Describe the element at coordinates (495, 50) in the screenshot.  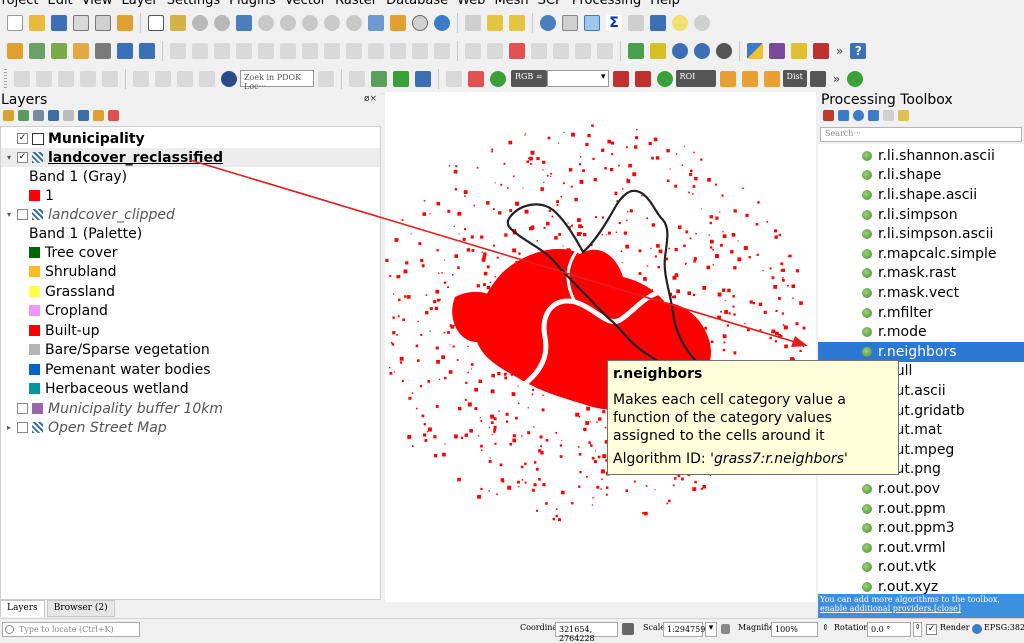
I see `label-pin-icon` at that location.